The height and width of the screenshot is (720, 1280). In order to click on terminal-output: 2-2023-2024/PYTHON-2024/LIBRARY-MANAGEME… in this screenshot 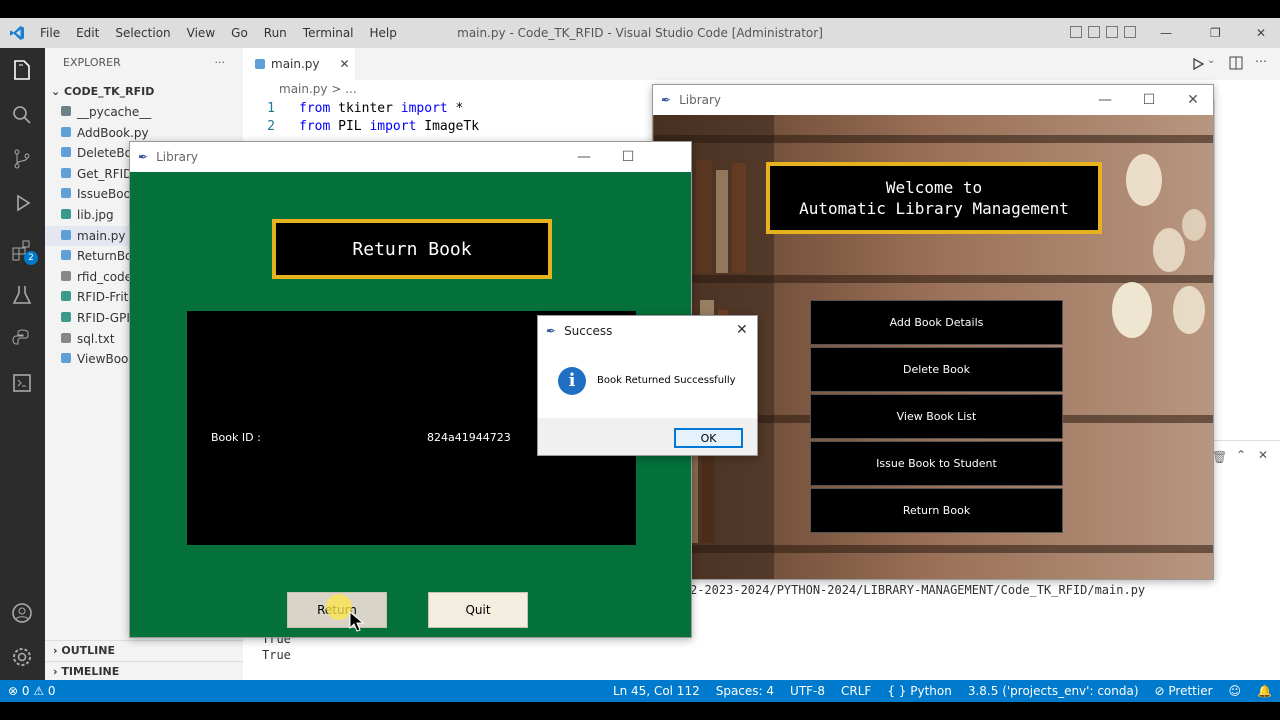, I will do `click(917, 590)`.